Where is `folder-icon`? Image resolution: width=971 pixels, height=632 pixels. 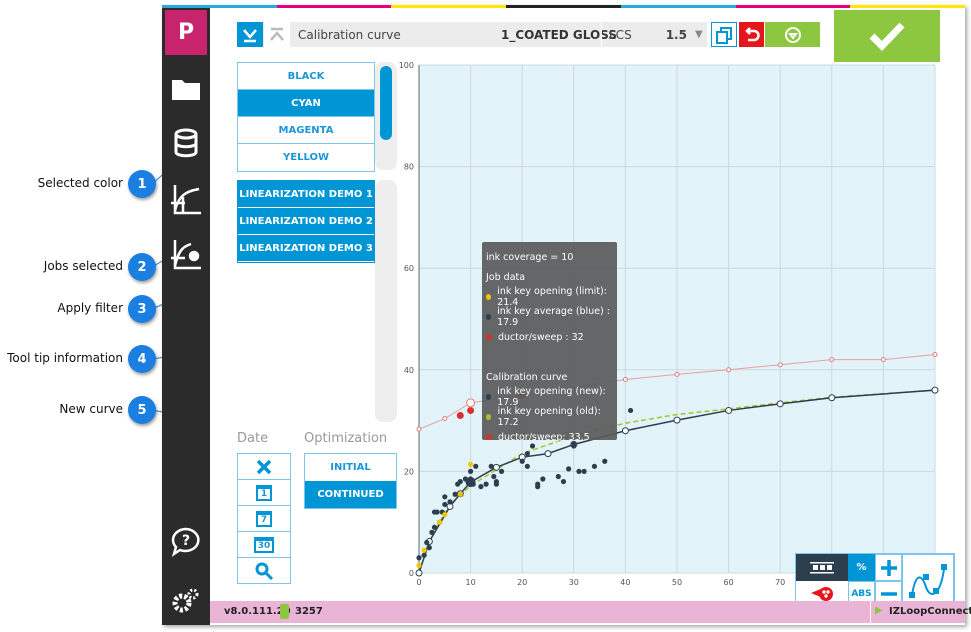 folder-icon is located at coordinates (186, 88).